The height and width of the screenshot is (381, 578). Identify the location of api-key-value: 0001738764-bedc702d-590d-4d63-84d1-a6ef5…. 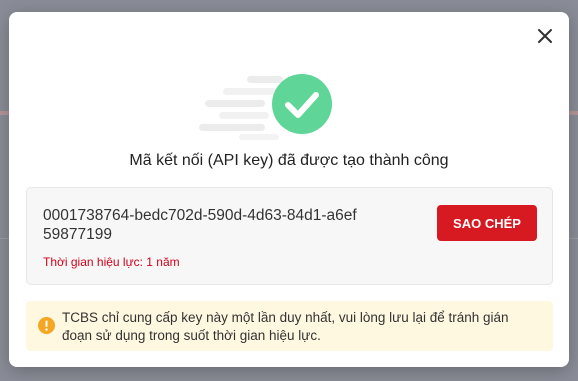
(203, 225).